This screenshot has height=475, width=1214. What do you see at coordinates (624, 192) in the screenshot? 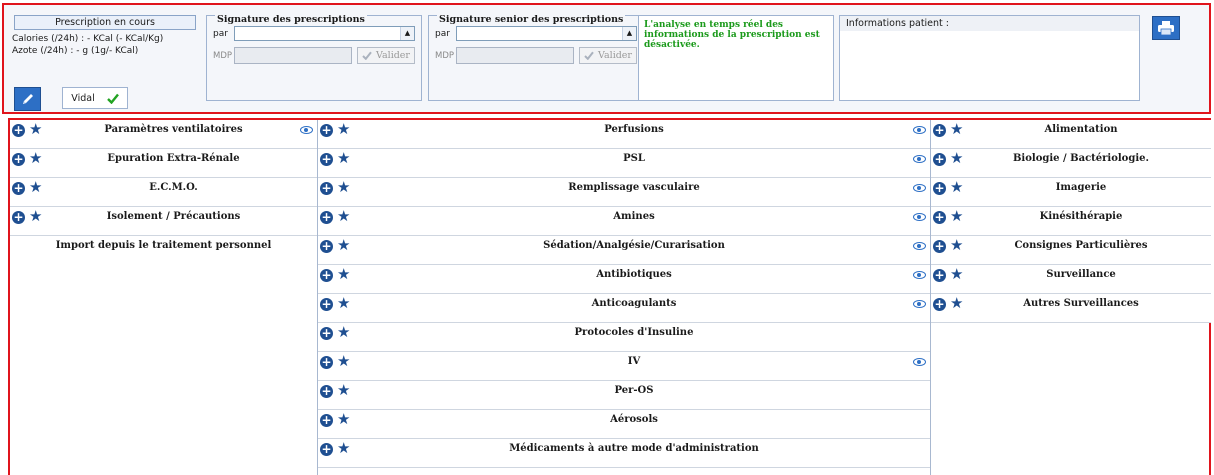
I see `category-row-remplissage-vasculaire: + ★ Remplissage vasculaire` at bounding box center [624, 192].